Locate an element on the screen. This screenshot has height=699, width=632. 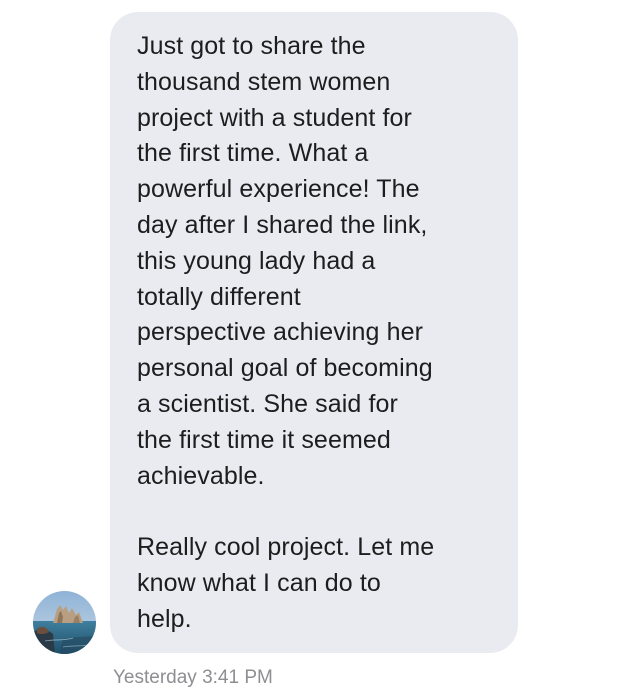
message-line: project with a student for is located at coordinates (274, 117).